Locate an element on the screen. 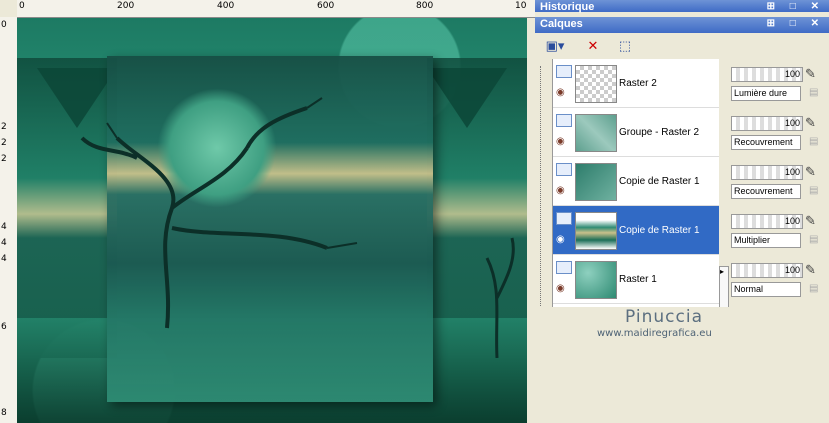  ruler-label: 10 is located at coordinates (521, 6).